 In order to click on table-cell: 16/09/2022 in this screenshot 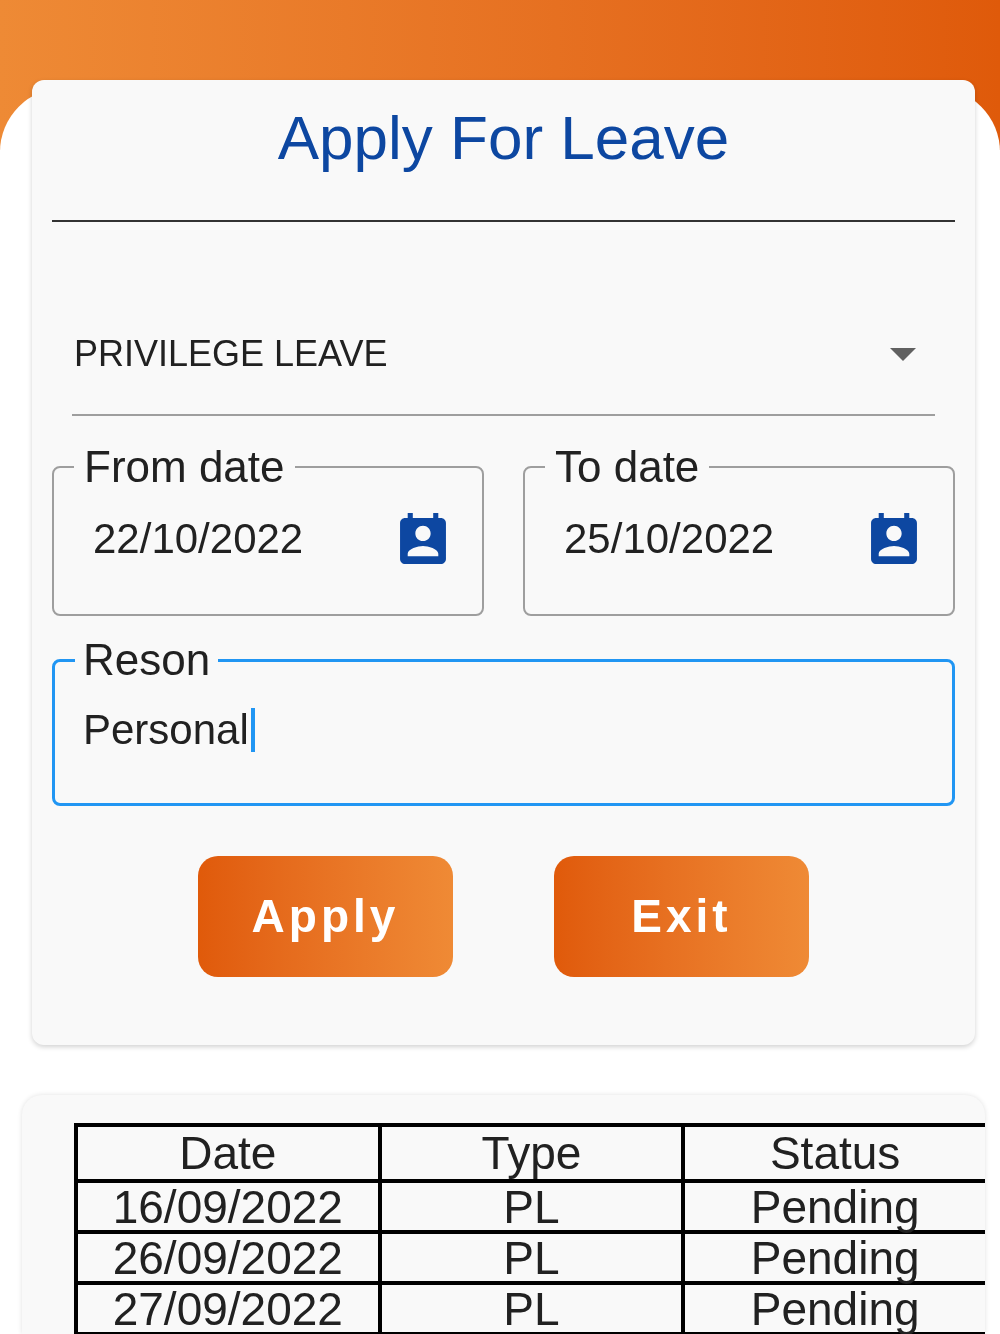, I will do `click(228, 1206)`.